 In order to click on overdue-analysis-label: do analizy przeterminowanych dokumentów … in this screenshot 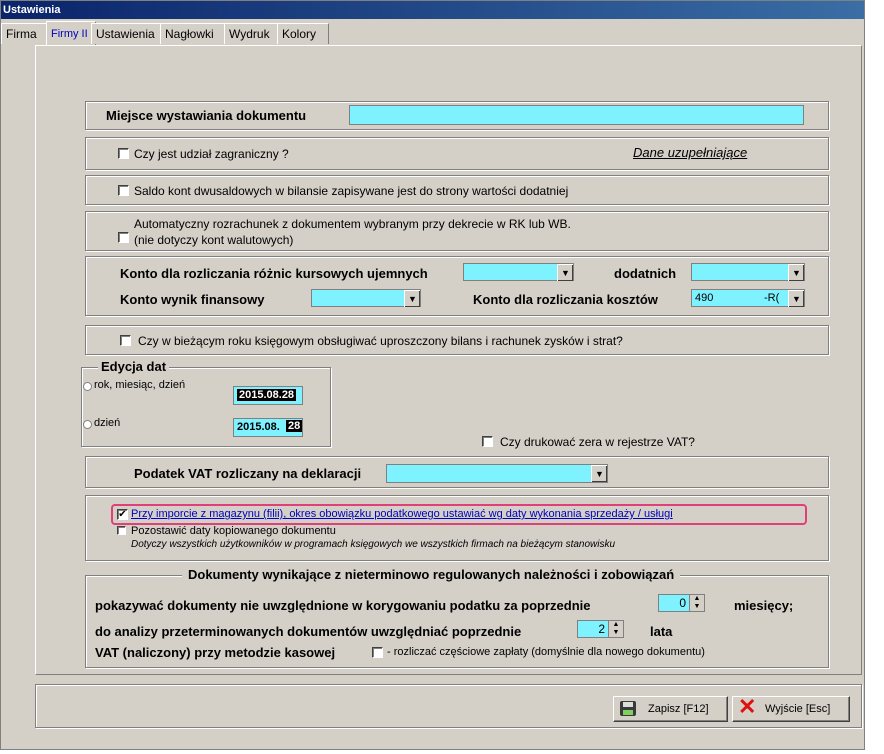, I will do `click(308, 631)`.